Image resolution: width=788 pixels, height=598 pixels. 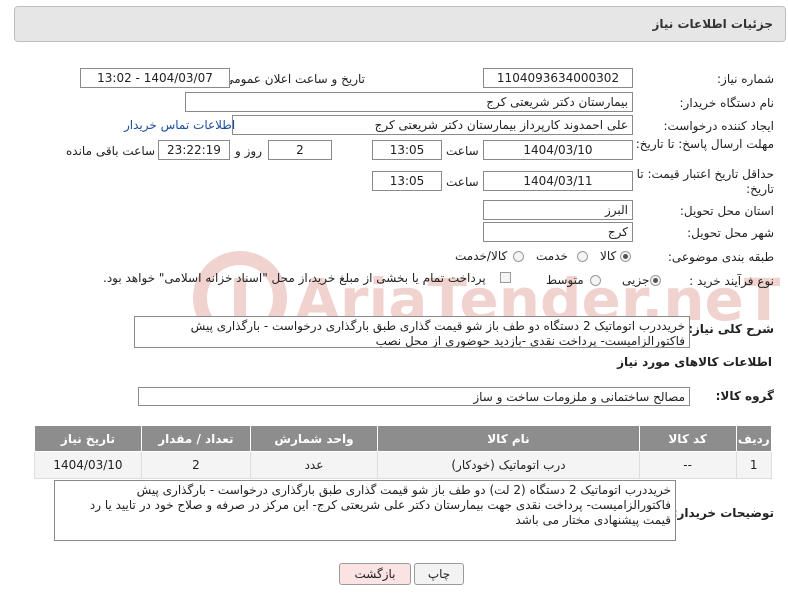 I want to click on cell-qty: 2, so click(x=195, y=465).